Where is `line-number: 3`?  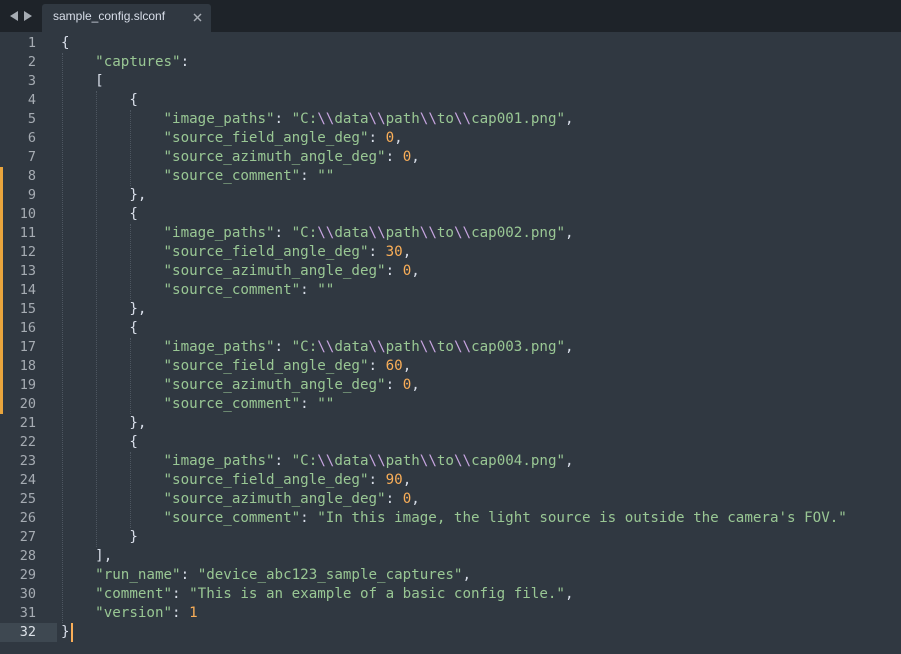 line-number: 3 is located at coordinates (31, 81).